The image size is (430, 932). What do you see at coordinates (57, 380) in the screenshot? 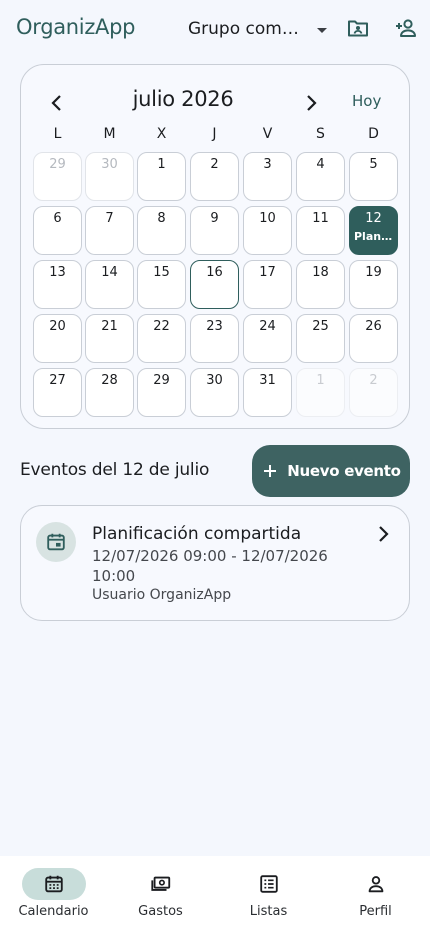
I see `day-number: 27` at bounding box center [57, 380].